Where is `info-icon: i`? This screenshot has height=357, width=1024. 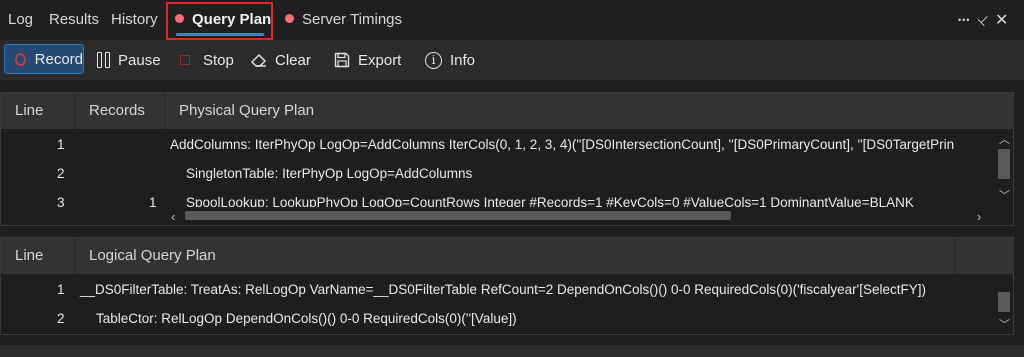 info-icon: i is located at coordinates (433, 60).